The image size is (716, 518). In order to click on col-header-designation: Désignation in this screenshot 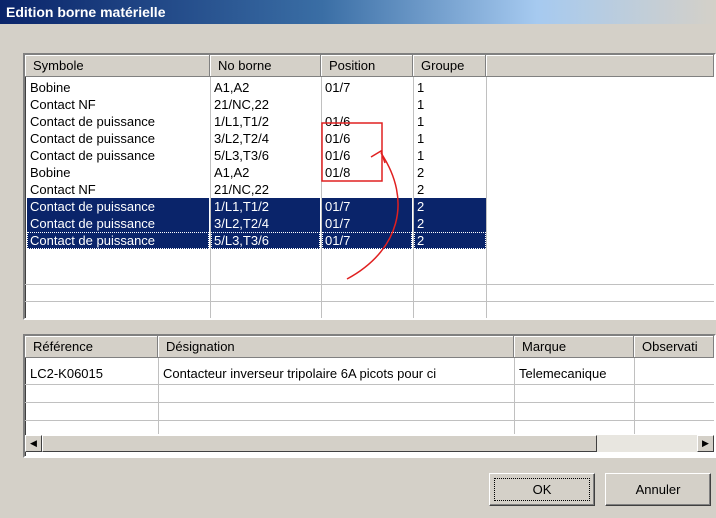, I will do `click(336, 347)`.